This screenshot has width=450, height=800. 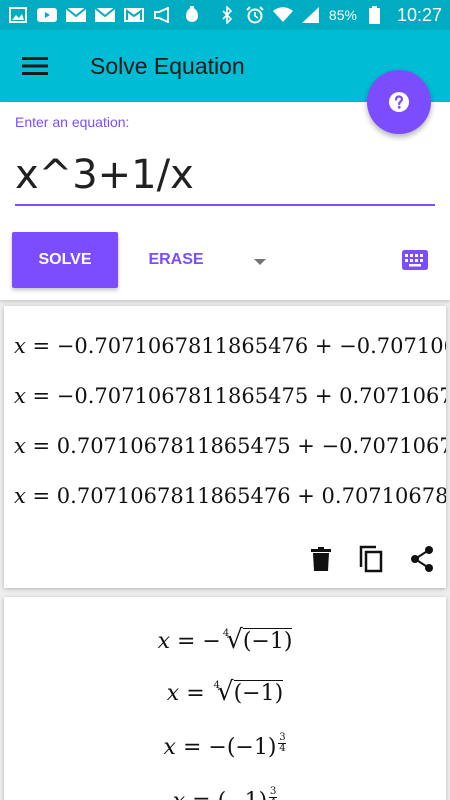 I want to click on page-title: Solve Equation, so click(x=167, y=65).